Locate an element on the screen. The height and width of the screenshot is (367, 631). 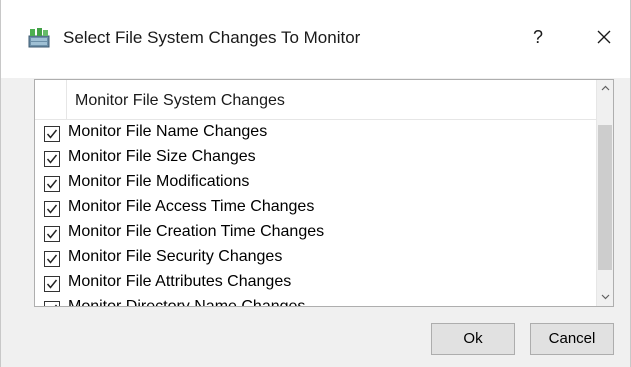
ok-button: Ok is located at coordinates (473, 339).